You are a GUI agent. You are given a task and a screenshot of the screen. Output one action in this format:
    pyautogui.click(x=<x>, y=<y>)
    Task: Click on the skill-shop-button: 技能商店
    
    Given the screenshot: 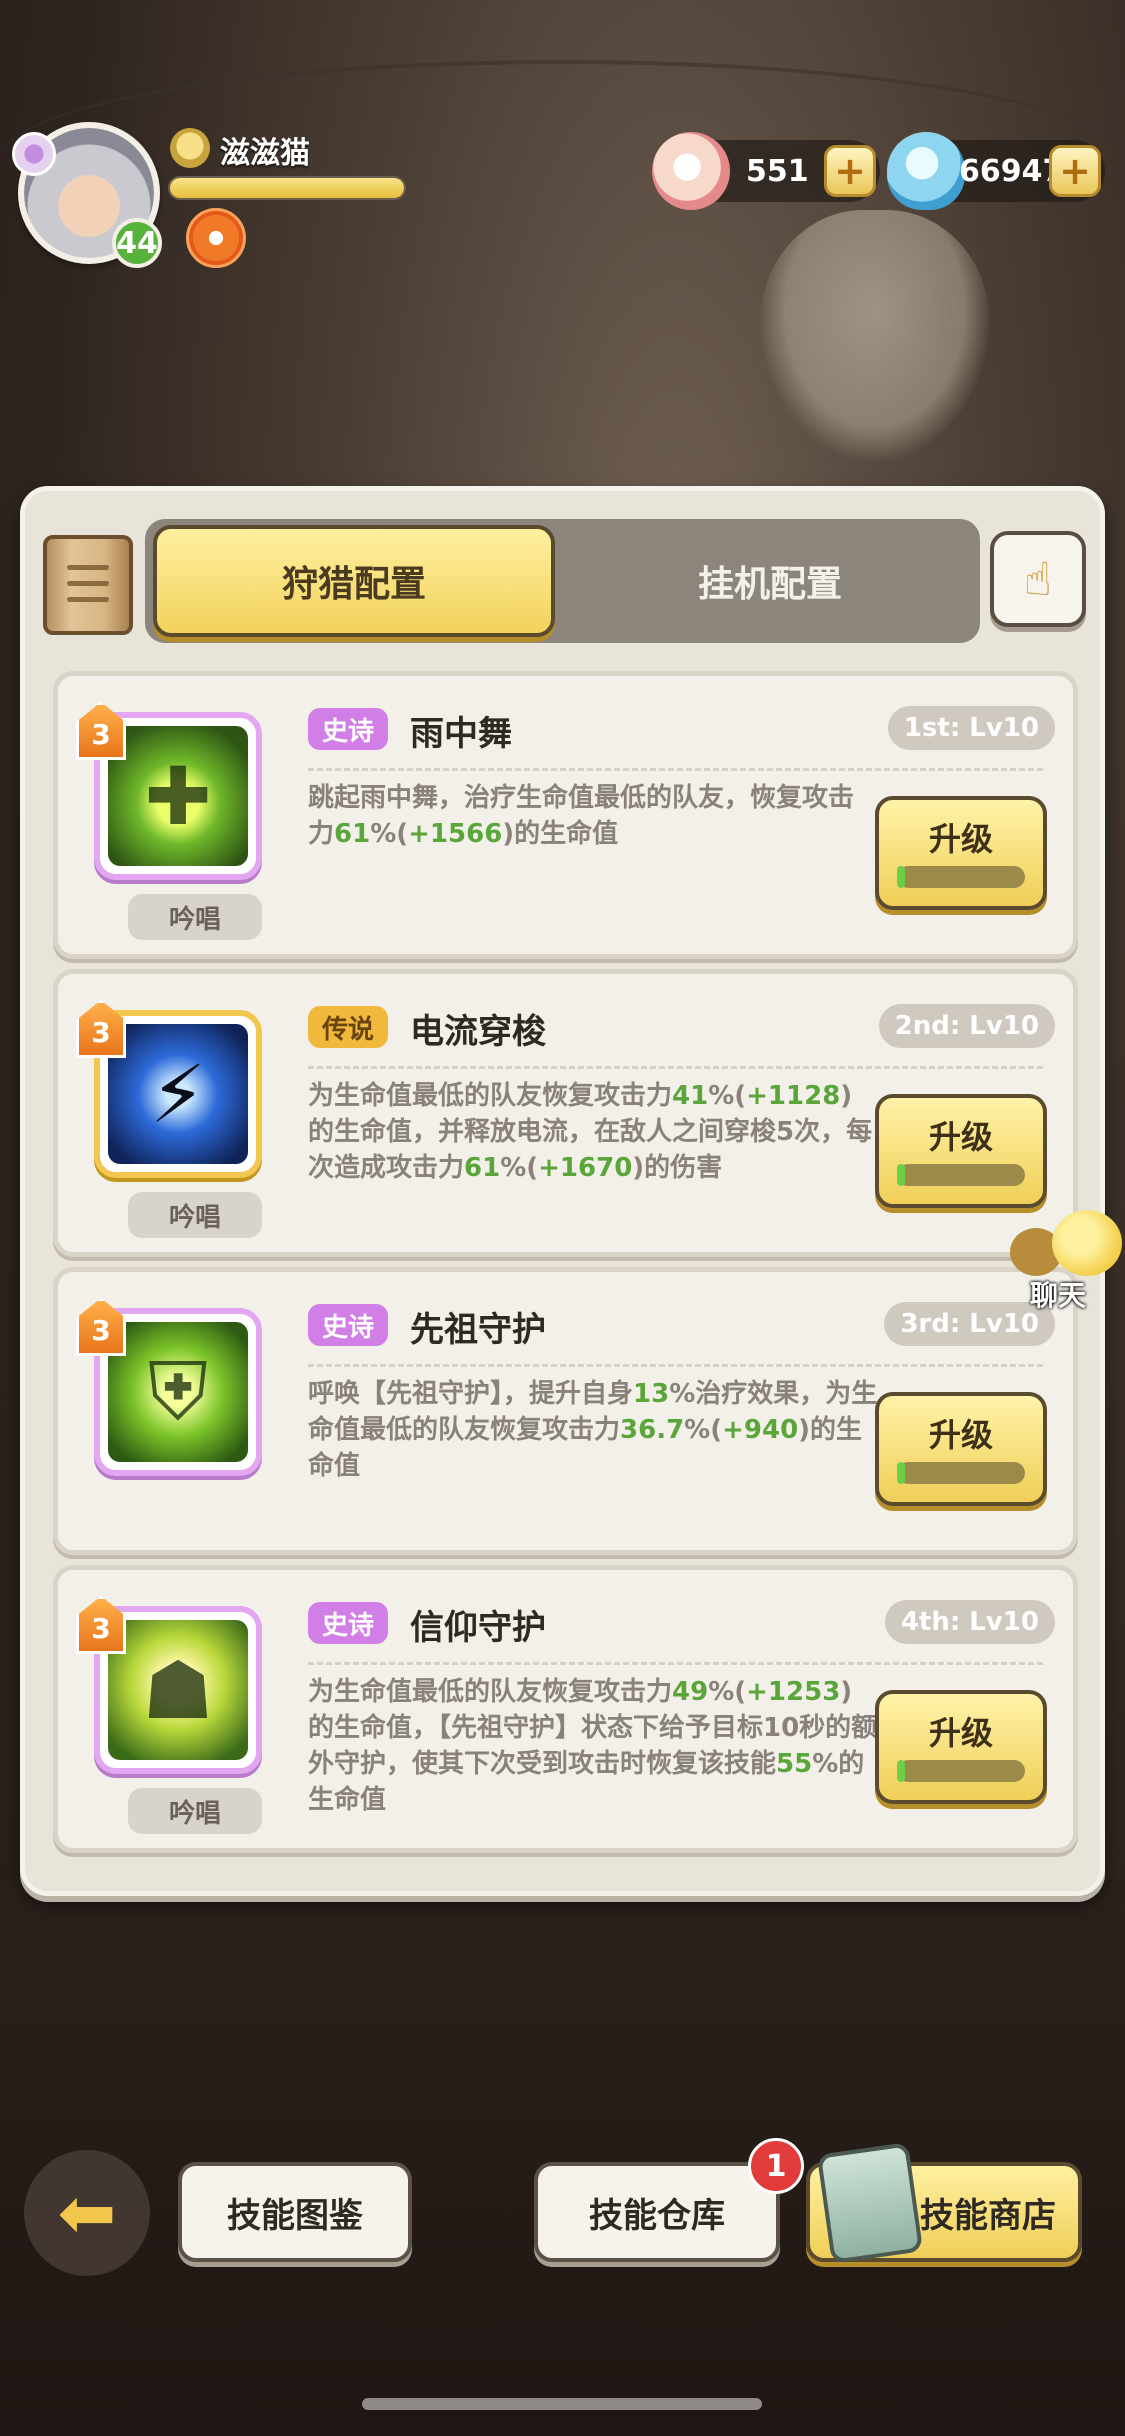 What is the action you would take?
    pyautogui.click(x=944, y=2203)
    